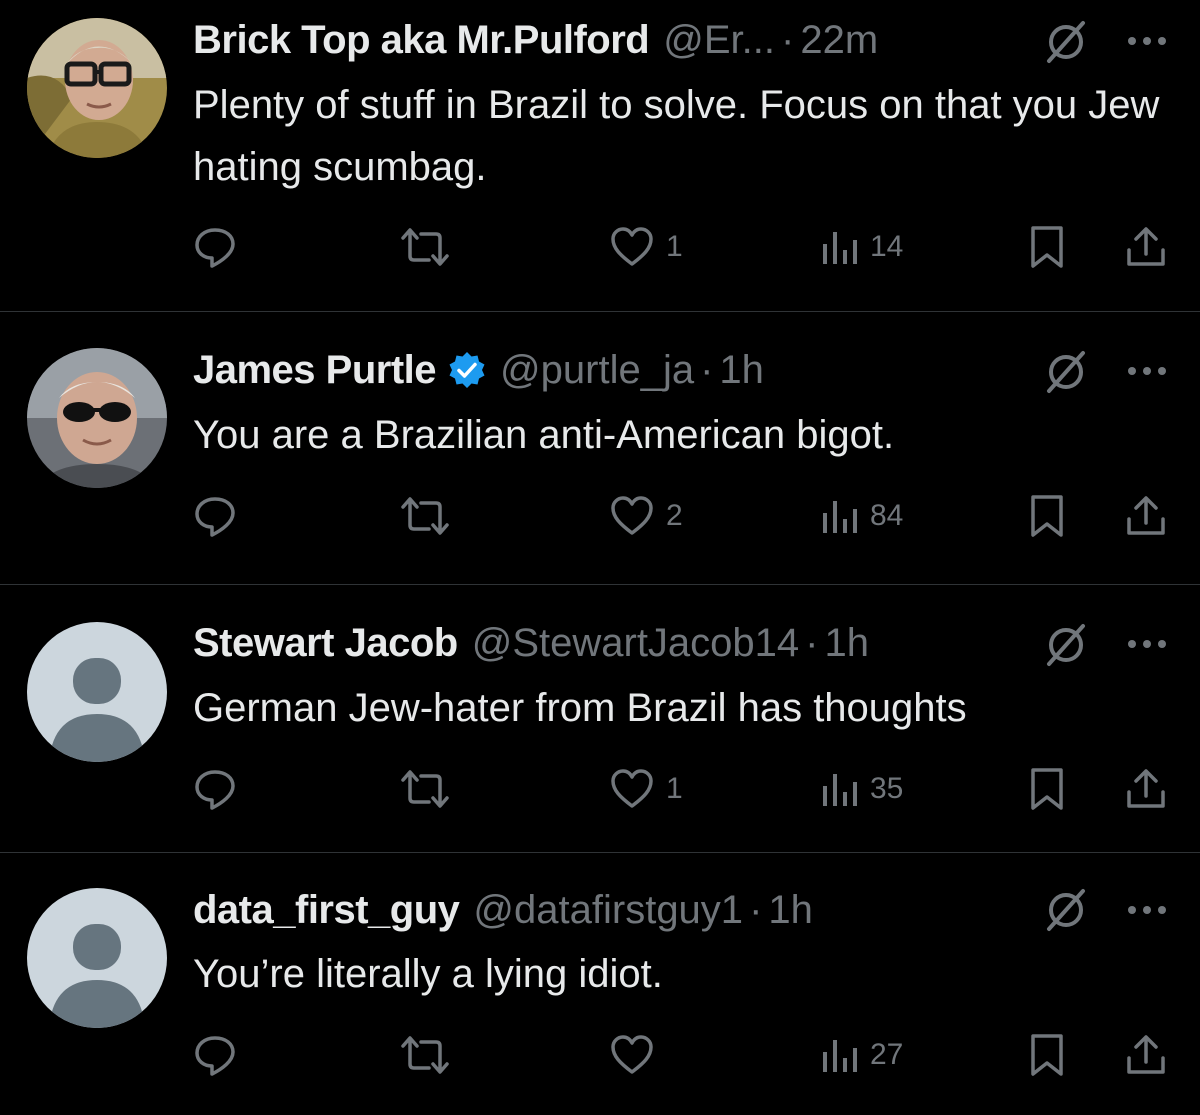 Image resolution: width=1200 pixels, height=1115 pixels. What do you see at coordinates (861, 247) in the screenshot?
I see `views-button: 14` at bounding box center [861, 247].